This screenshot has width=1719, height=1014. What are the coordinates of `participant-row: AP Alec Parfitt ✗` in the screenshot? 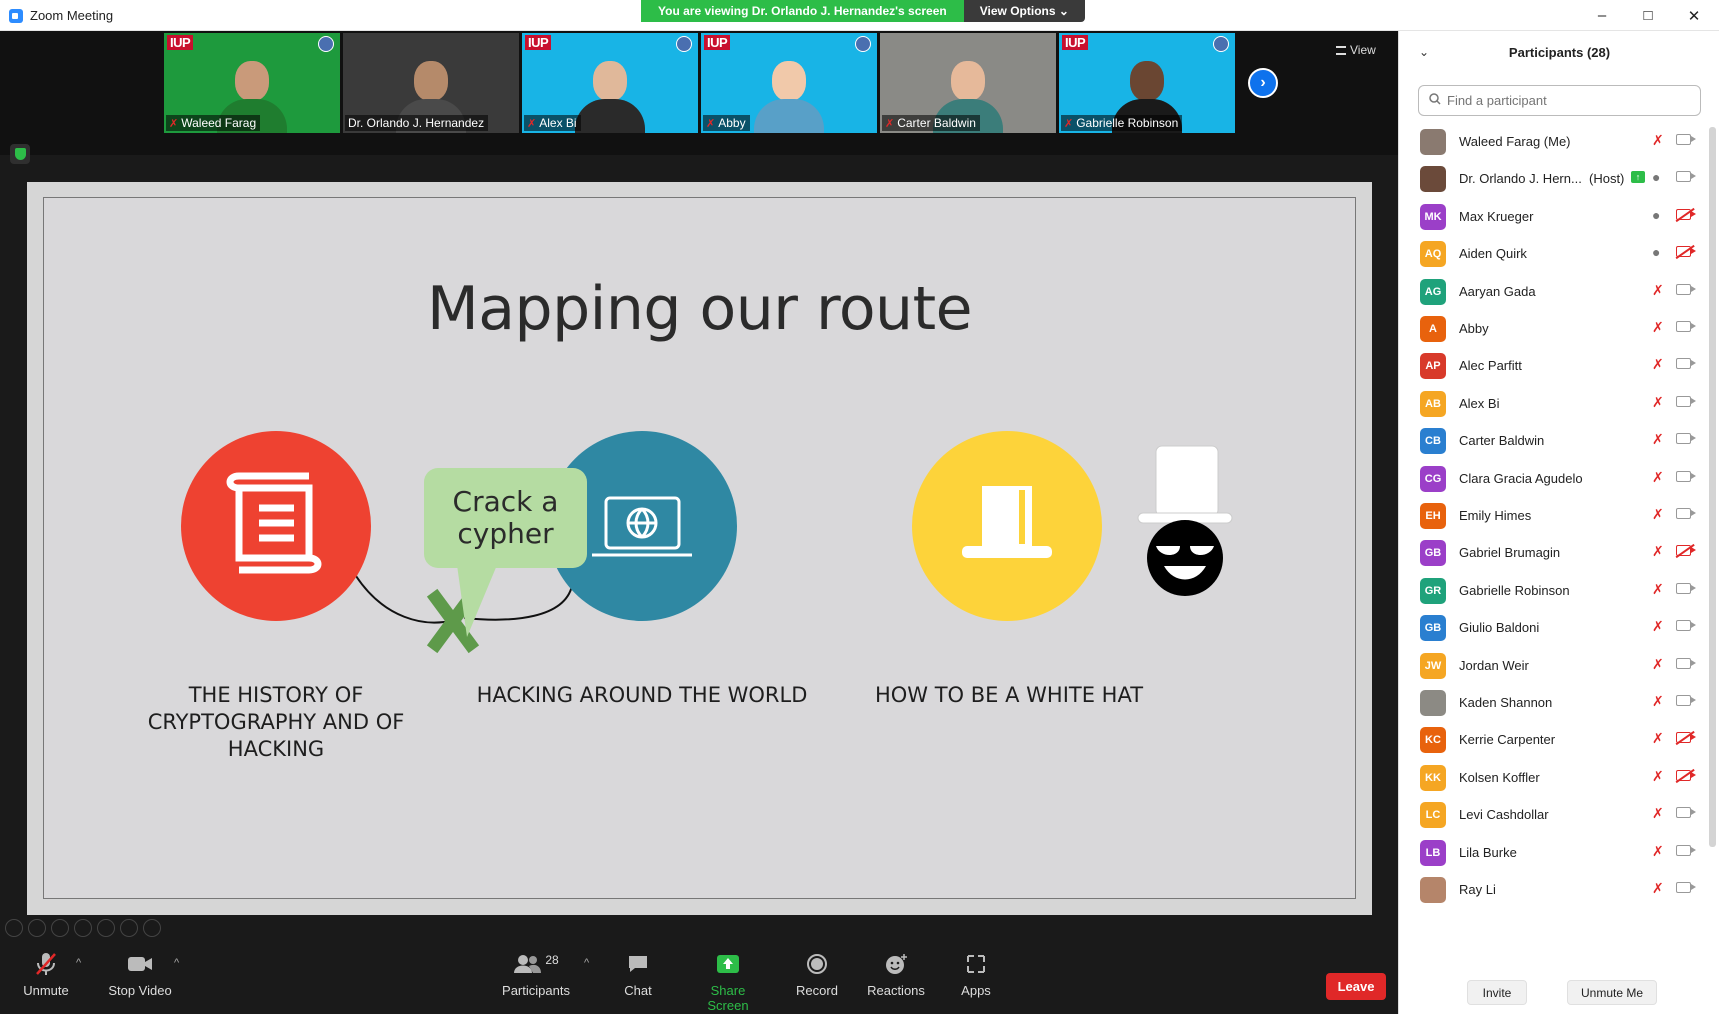 It's located at (1554, 365).